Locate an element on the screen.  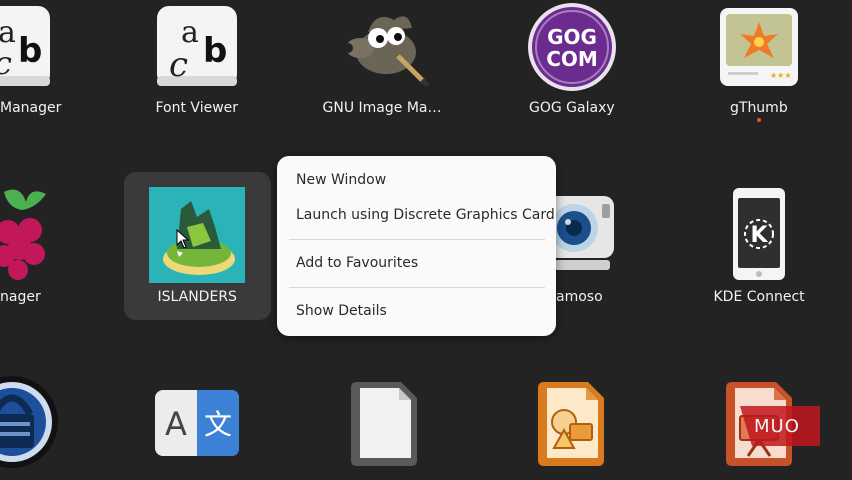
app-label: amoso is located at coordinates (579, 297).